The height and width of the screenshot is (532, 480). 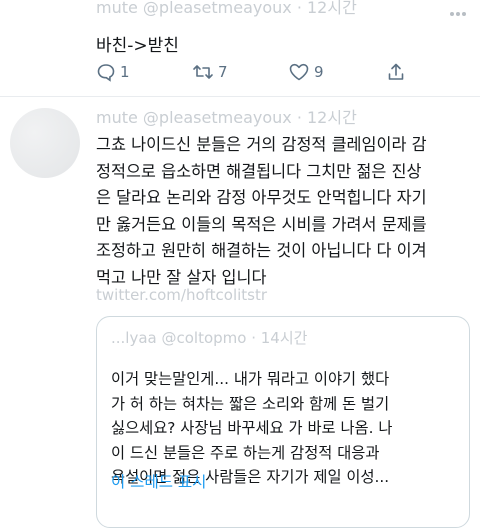 What do you see at coordinates (250, 379) in the screenshot?
I see `quote-line: 이거 맞는말인게... 내가 뭐라고 이야기 했다` at bounding box center [250, 379].